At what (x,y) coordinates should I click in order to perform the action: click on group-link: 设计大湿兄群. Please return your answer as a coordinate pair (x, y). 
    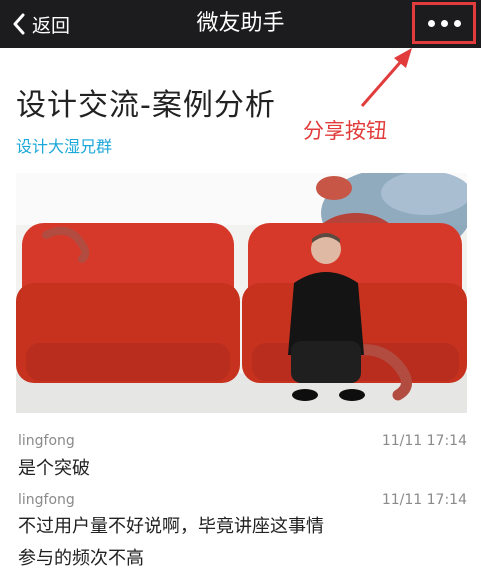
    Looking at the image, I should click on (64, 145).